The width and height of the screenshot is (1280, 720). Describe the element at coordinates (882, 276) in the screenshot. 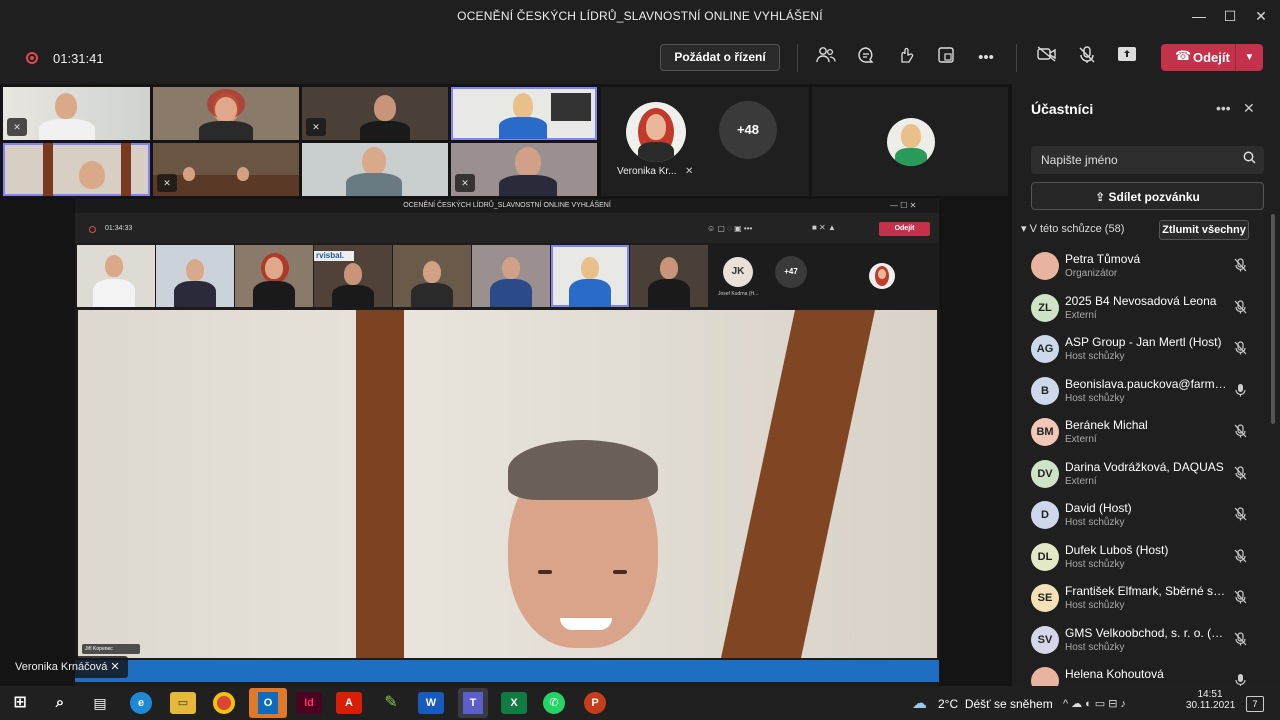

I see `inner-self-view` at that location.